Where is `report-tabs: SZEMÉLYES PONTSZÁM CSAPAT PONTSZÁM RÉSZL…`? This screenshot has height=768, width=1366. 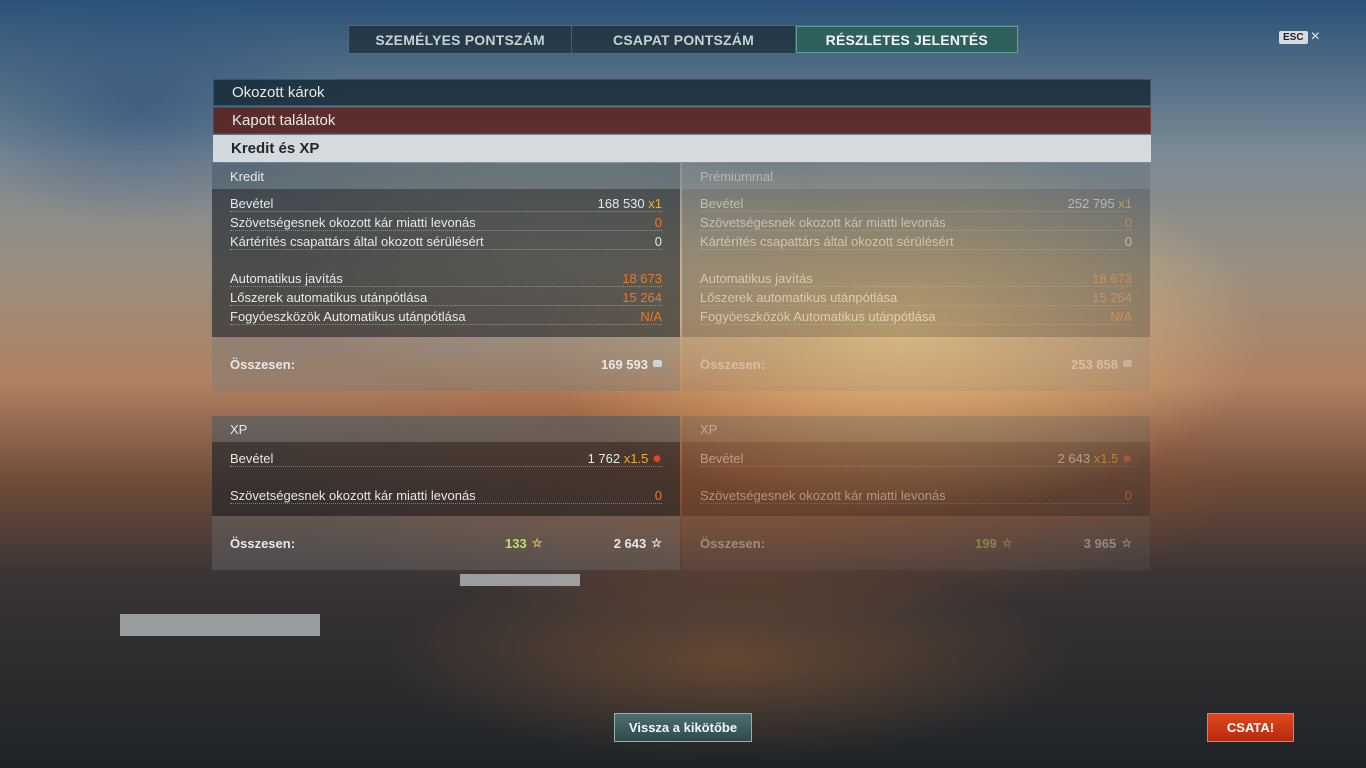
report-tabs: SZEMÉLYES PONTSZÁM CSAPAT PONTSZÁM RÉSZL… is located at coordinates (683, 39).